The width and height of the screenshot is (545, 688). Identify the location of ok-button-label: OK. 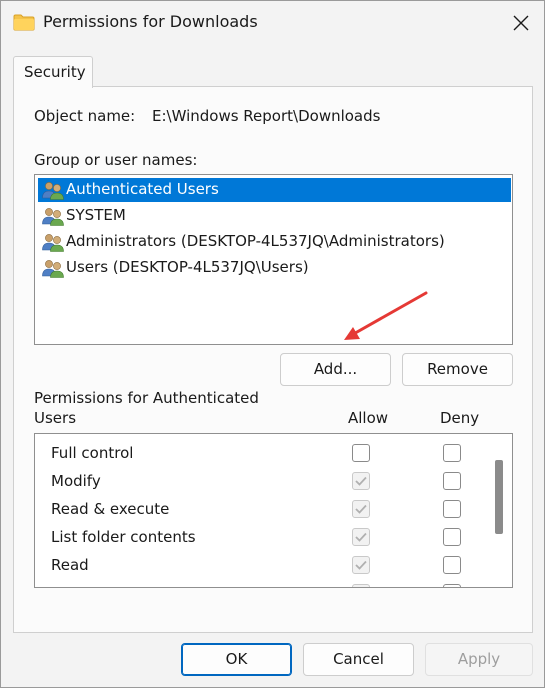
(236, 659).